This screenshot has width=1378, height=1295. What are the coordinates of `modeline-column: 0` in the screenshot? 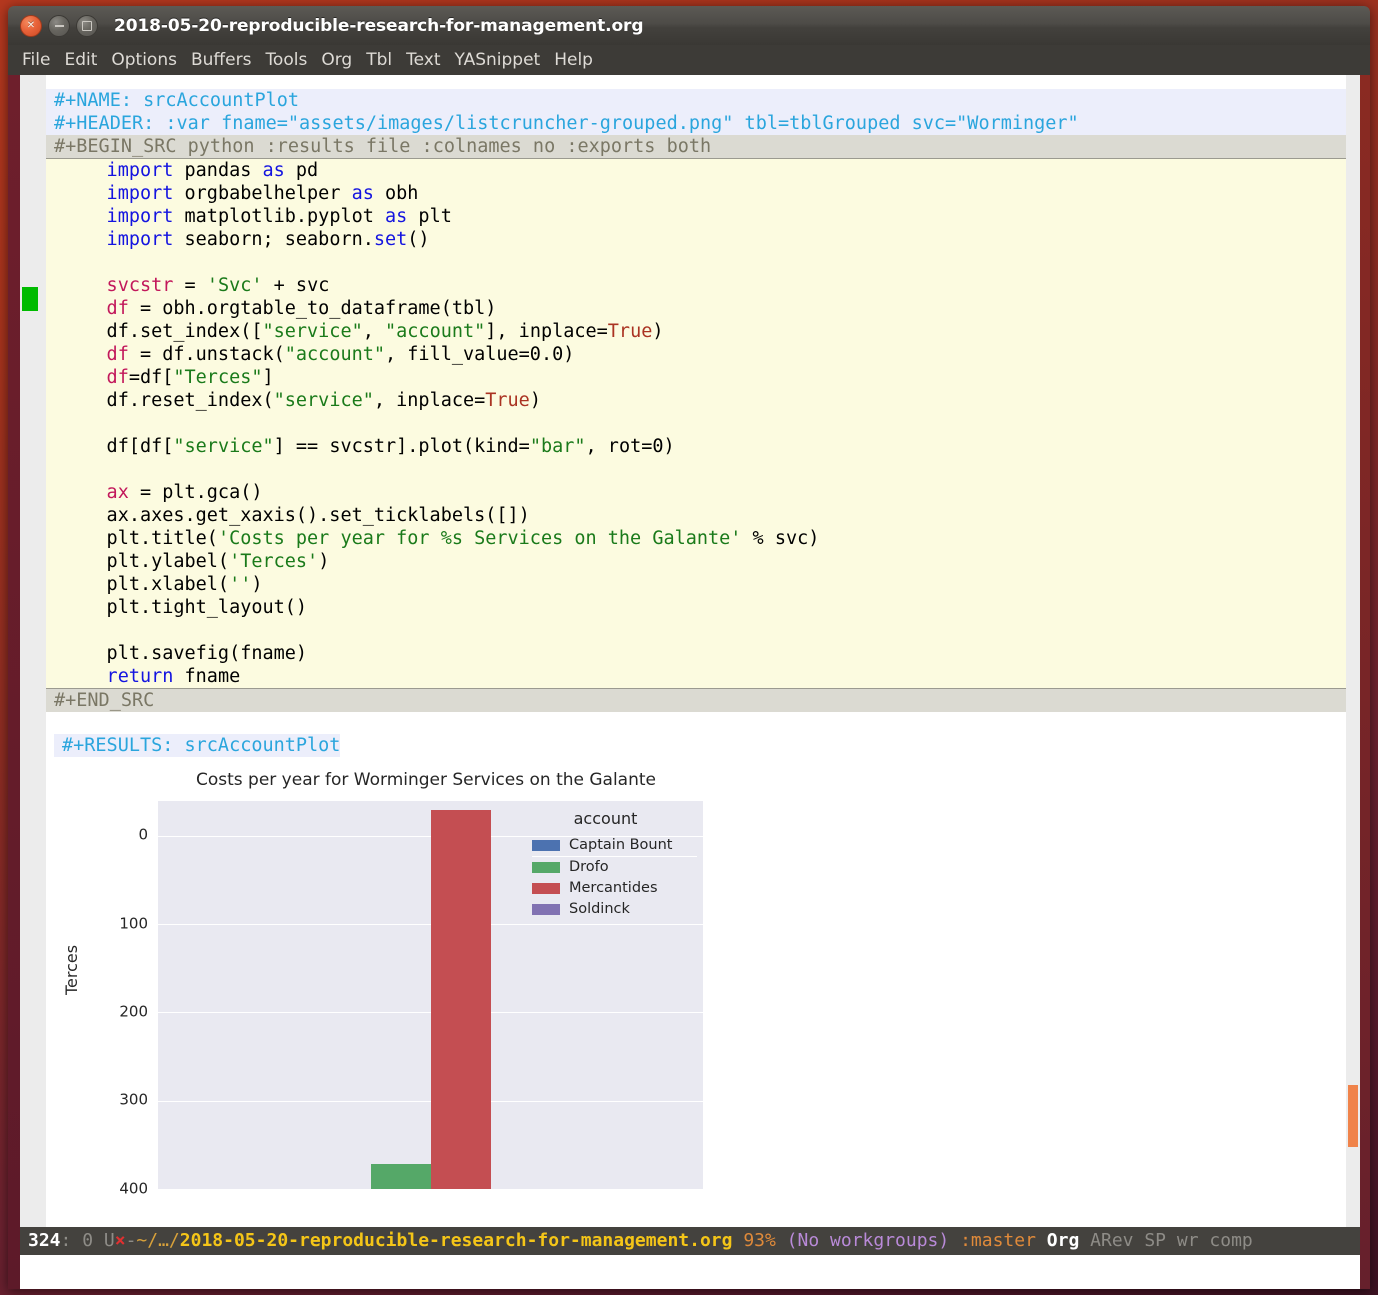 It's located at (88, 1240).